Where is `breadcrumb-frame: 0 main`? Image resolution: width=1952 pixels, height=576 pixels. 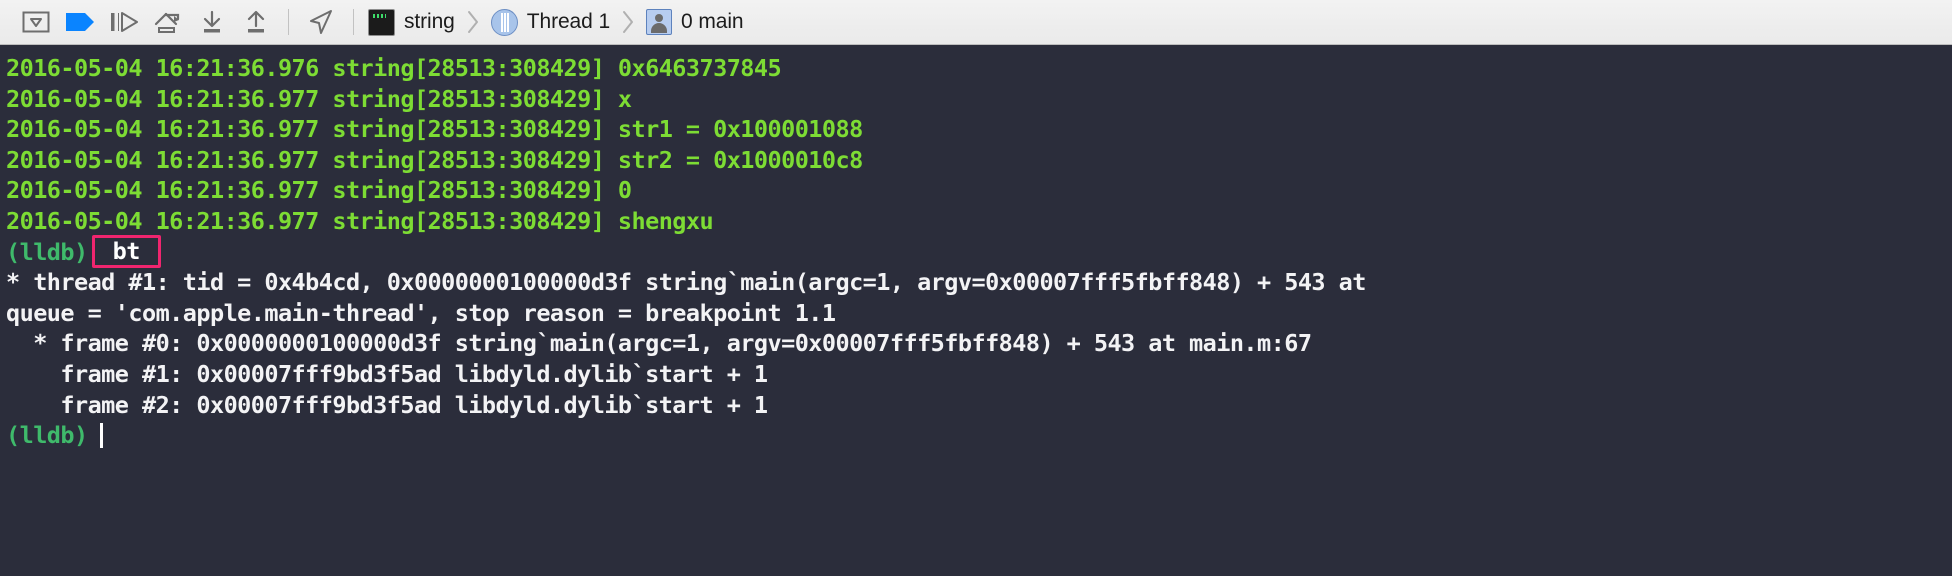 breadcrumb-frame: 0 main is located at coordinates (694, 22).